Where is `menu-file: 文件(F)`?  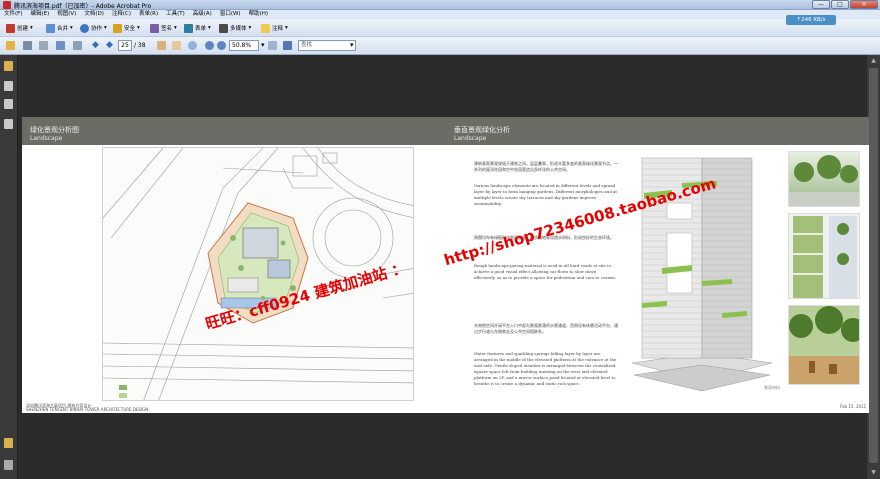 menu-file: 文件(F) is located at coordinates (13, 14).